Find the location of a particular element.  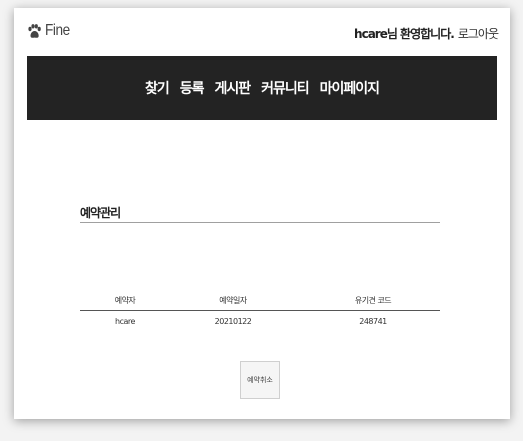

nav-item-board: 게시판 is located at coordinates (232, 88).